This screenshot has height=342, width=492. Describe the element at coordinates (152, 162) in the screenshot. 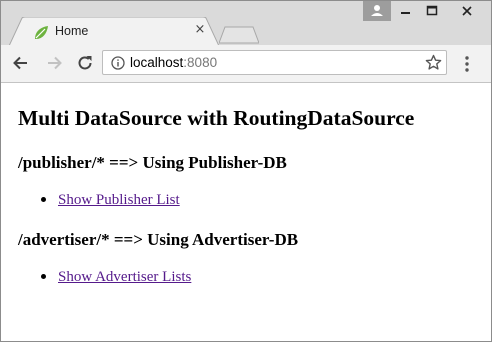

I see `publisher-section-heading: /publisher/* ==> Using Publisher-DB` at that location.